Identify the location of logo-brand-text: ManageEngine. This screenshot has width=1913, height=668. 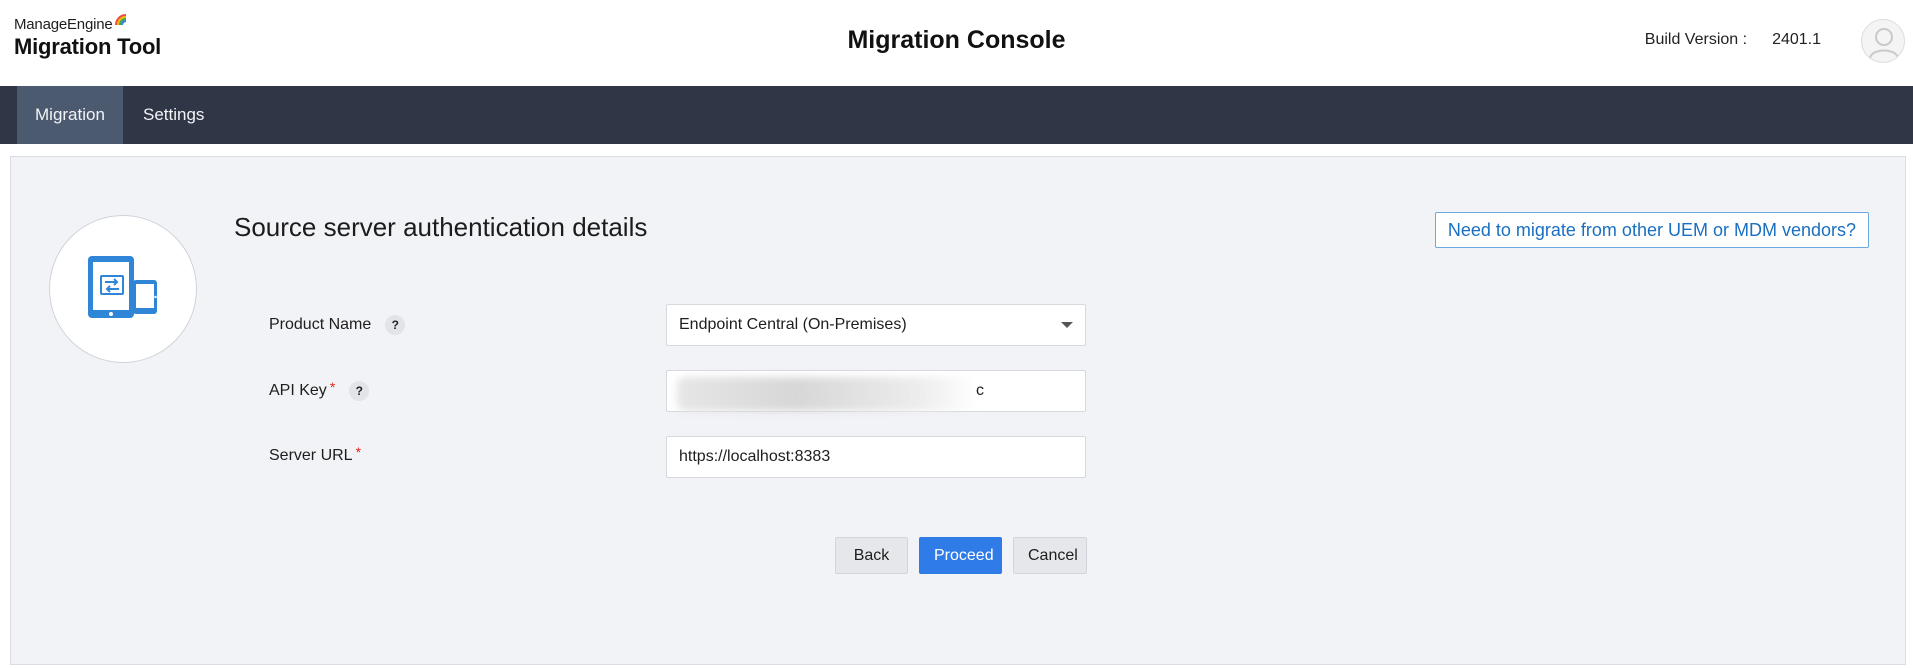
(63, 24).